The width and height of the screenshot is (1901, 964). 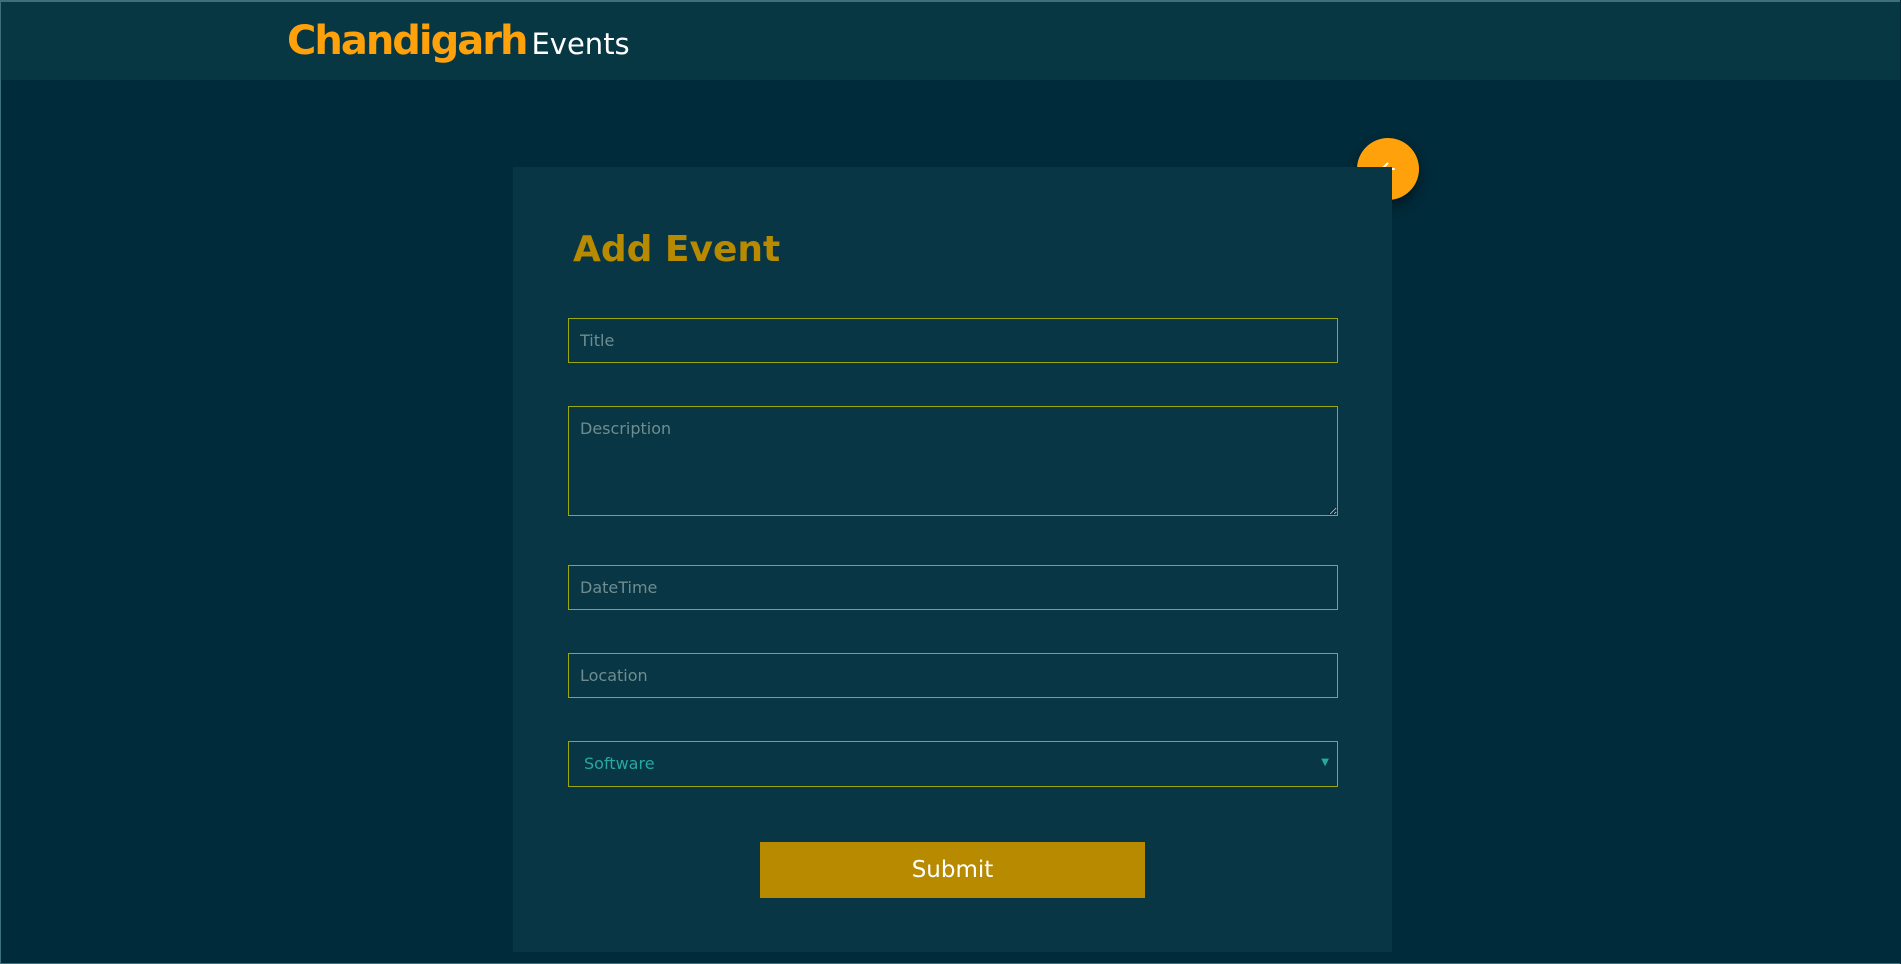 What do you see at coordinates (953, 461) in the screenshot?
I see `description-textarea` at bounding box center [953, 461].